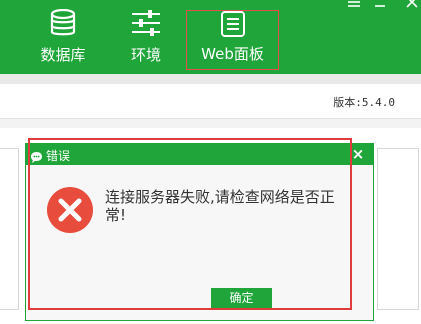 This screenshot has height=324, width=421. I want to click on right-panel, so click(398, 229).